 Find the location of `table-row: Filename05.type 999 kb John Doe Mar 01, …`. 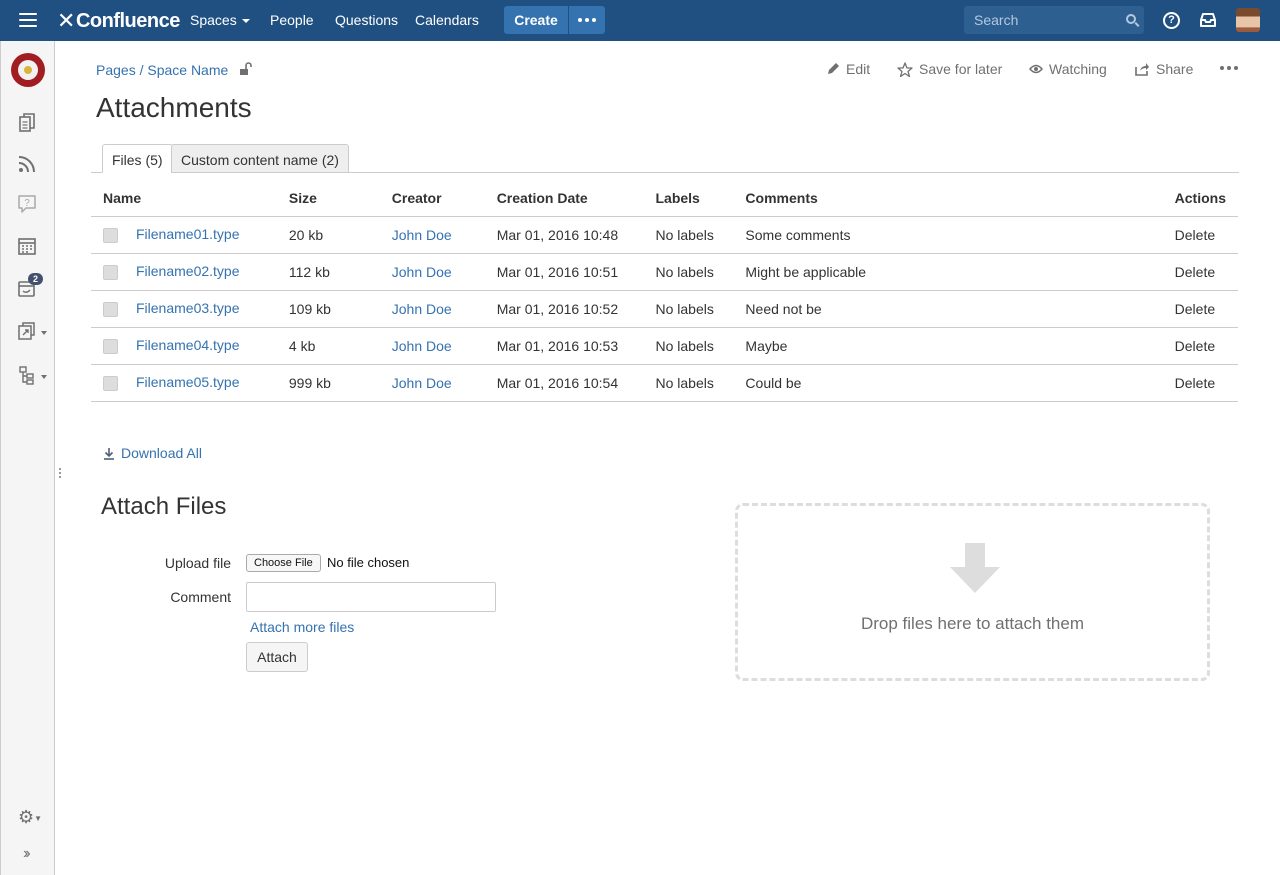

table-row: Filename05.type 999 kb John Doe Mar 01, … is located at coordinates (664, 383).